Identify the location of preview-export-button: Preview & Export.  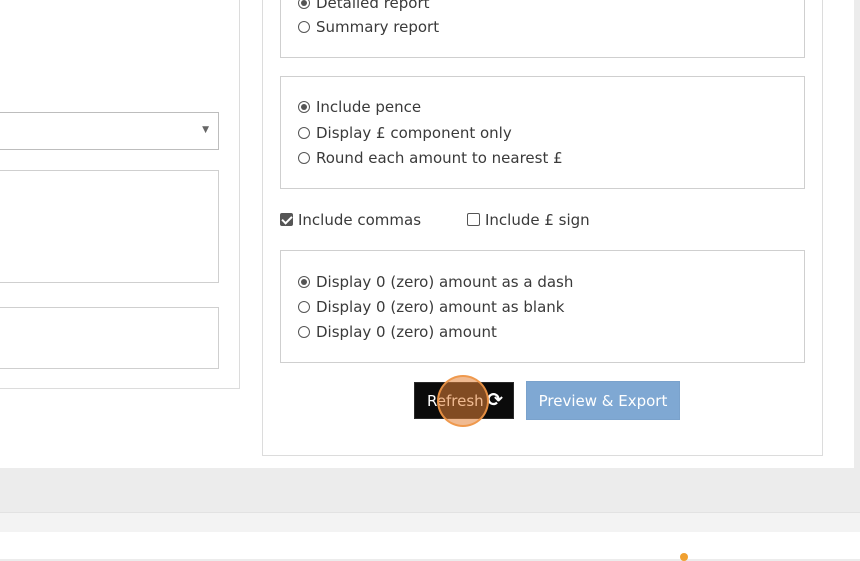
(603, 400).